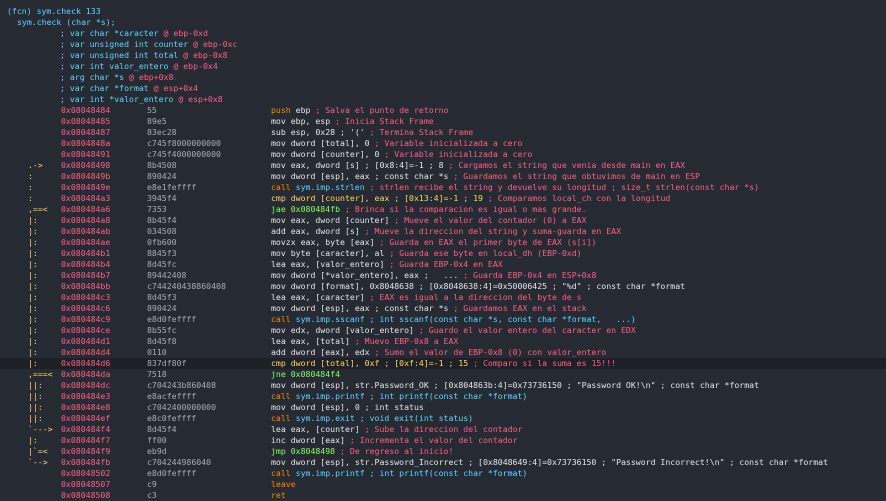 This screenshot has height=501, width=886. Describe the element at coordinates (38, 209) in the screenshot. I see `flow-arrow: ,==<` at that location.